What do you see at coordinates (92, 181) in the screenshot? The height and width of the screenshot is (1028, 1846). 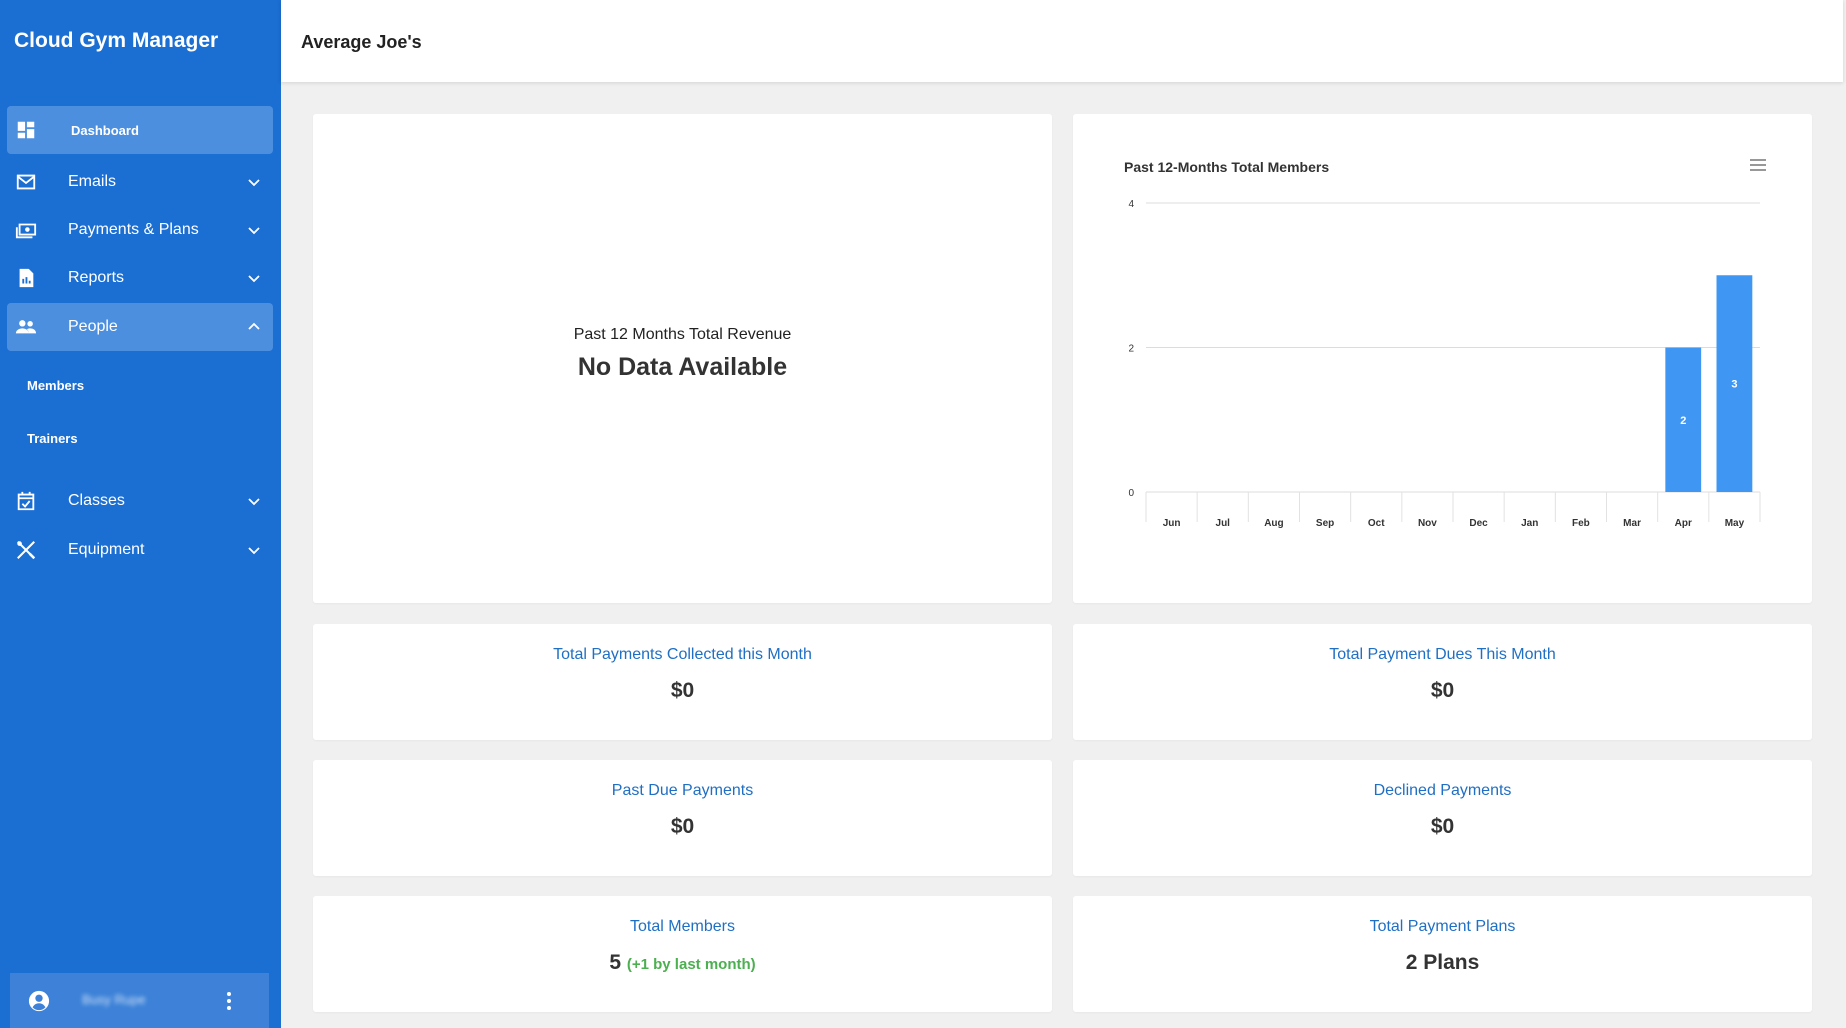 I see `sidebar-item-label: Emails` at bounding box center [92, 181].